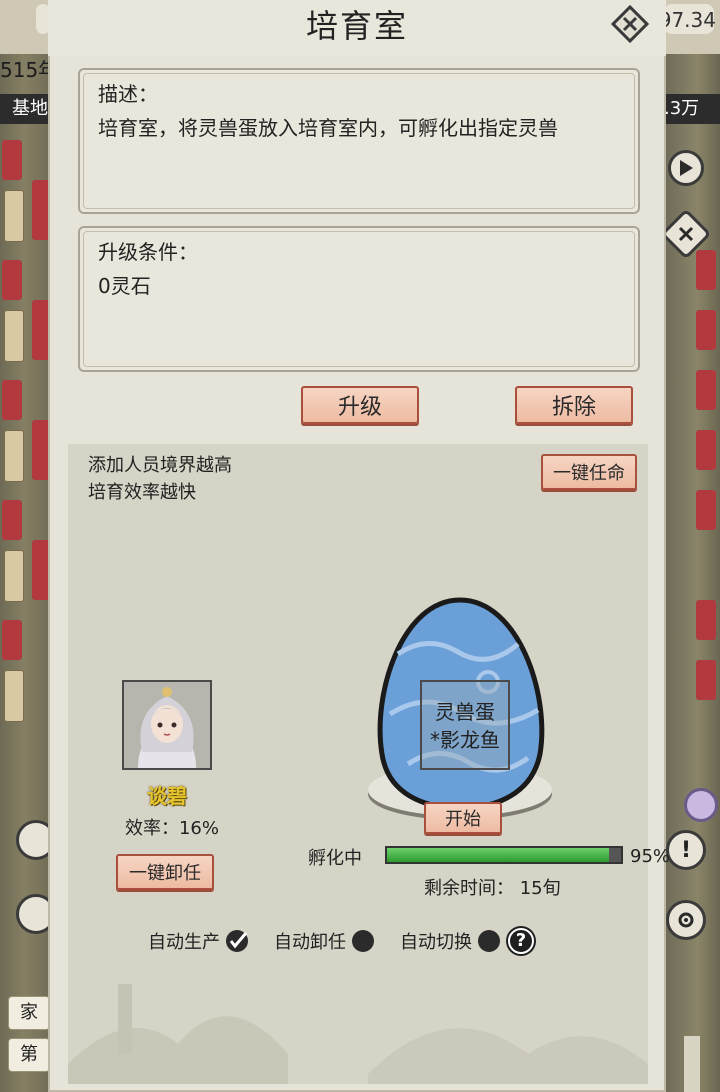  Describe the element at coordinates (142, 492) in the screenshot. I see `hint-line-2: 培育效率越快` at that location.